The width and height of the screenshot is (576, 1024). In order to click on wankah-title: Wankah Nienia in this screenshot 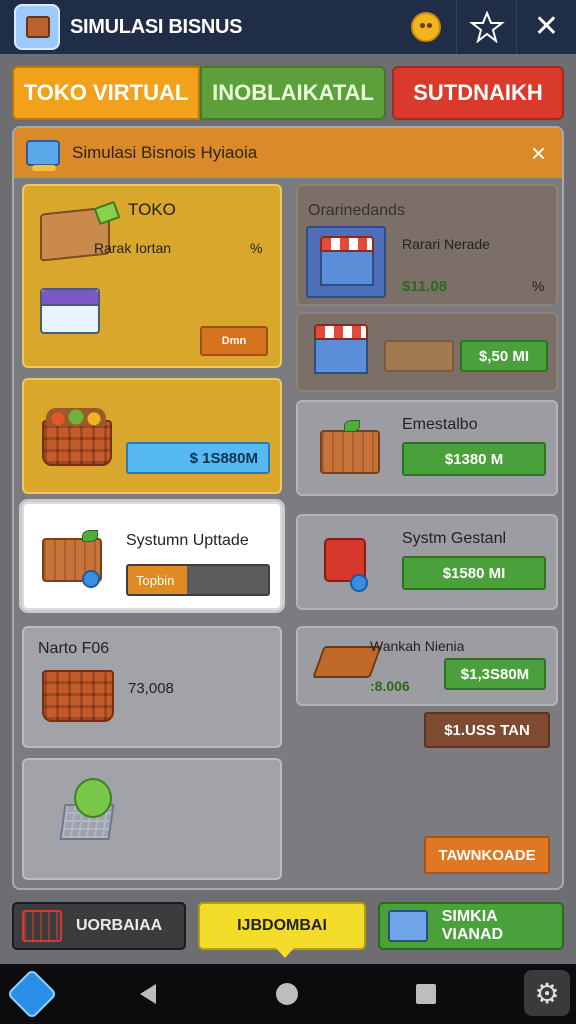, I will do `click(417, 646)`.